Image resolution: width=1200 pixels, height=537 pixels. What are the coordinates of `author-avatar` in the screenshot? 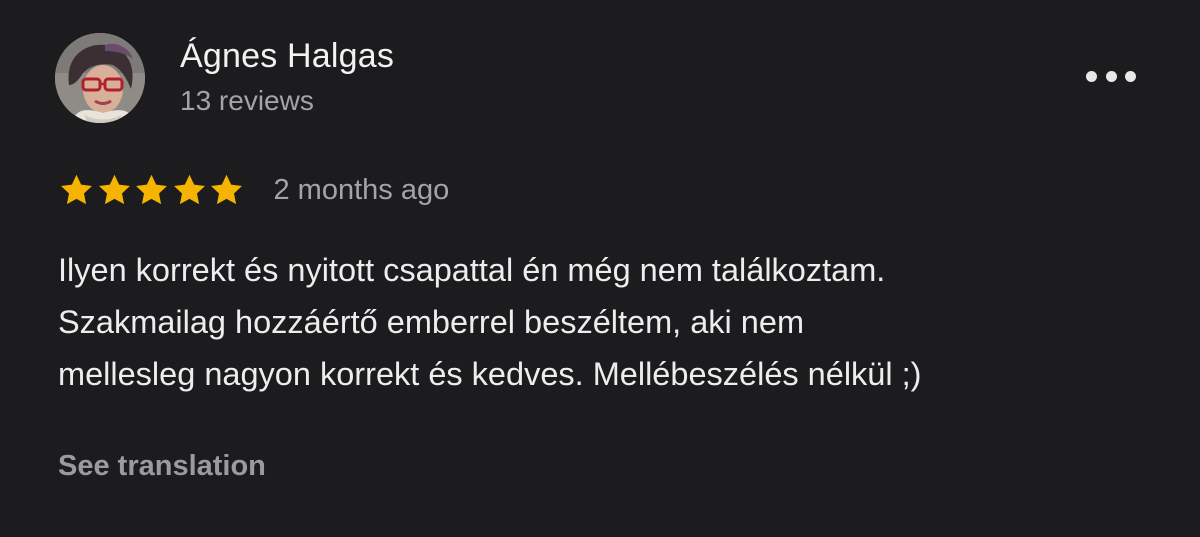 It's located at (100, 78).